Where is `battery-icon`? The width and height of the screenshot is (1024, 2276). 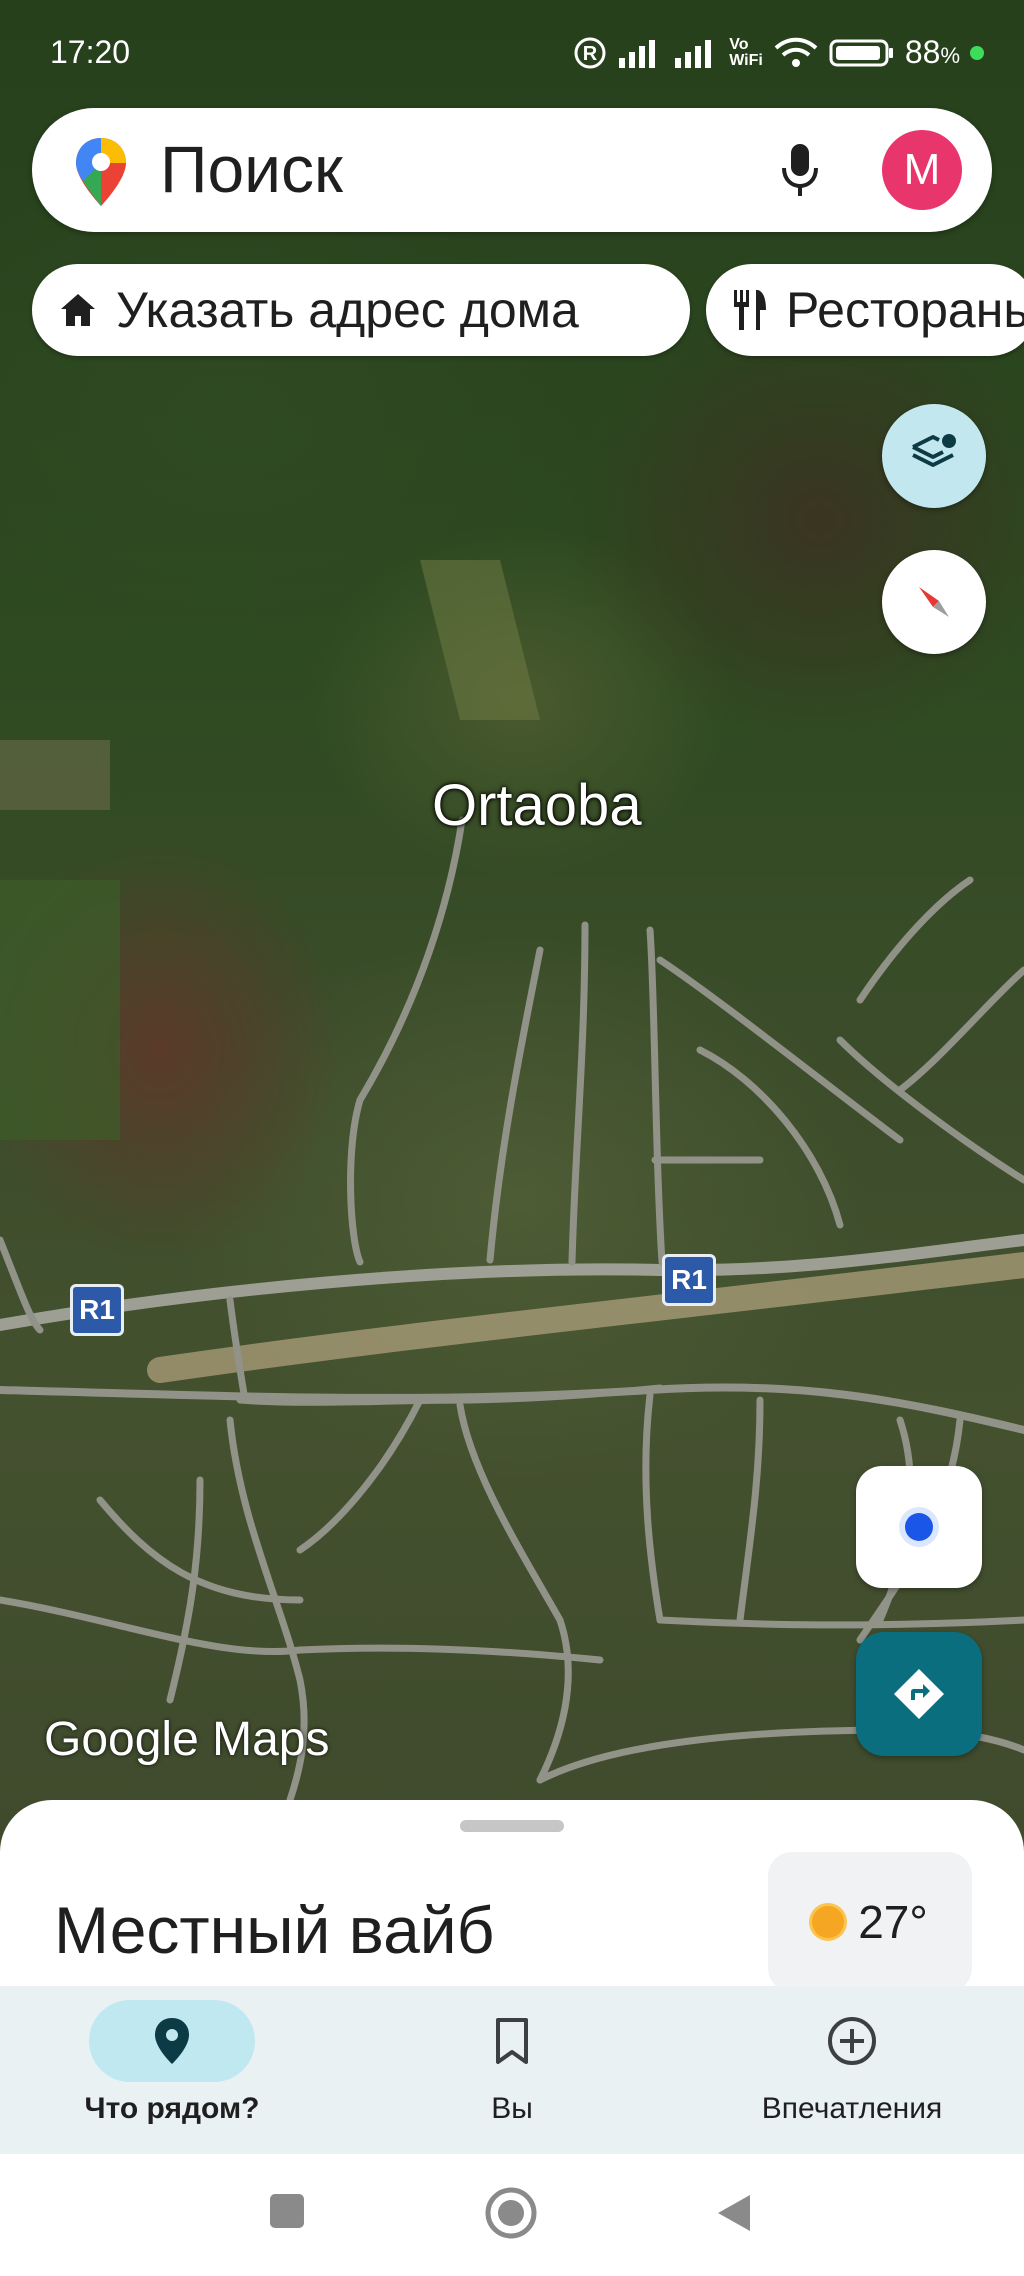 battery-icon is located at coordinates (861, 52).